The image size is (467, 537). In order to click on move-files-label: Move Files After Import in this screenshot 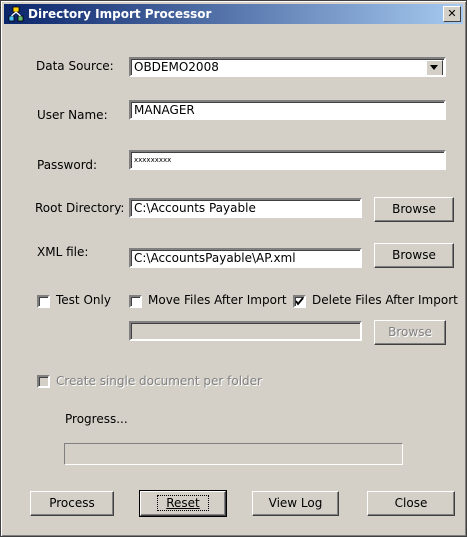, I will do `click(217, 300)`.